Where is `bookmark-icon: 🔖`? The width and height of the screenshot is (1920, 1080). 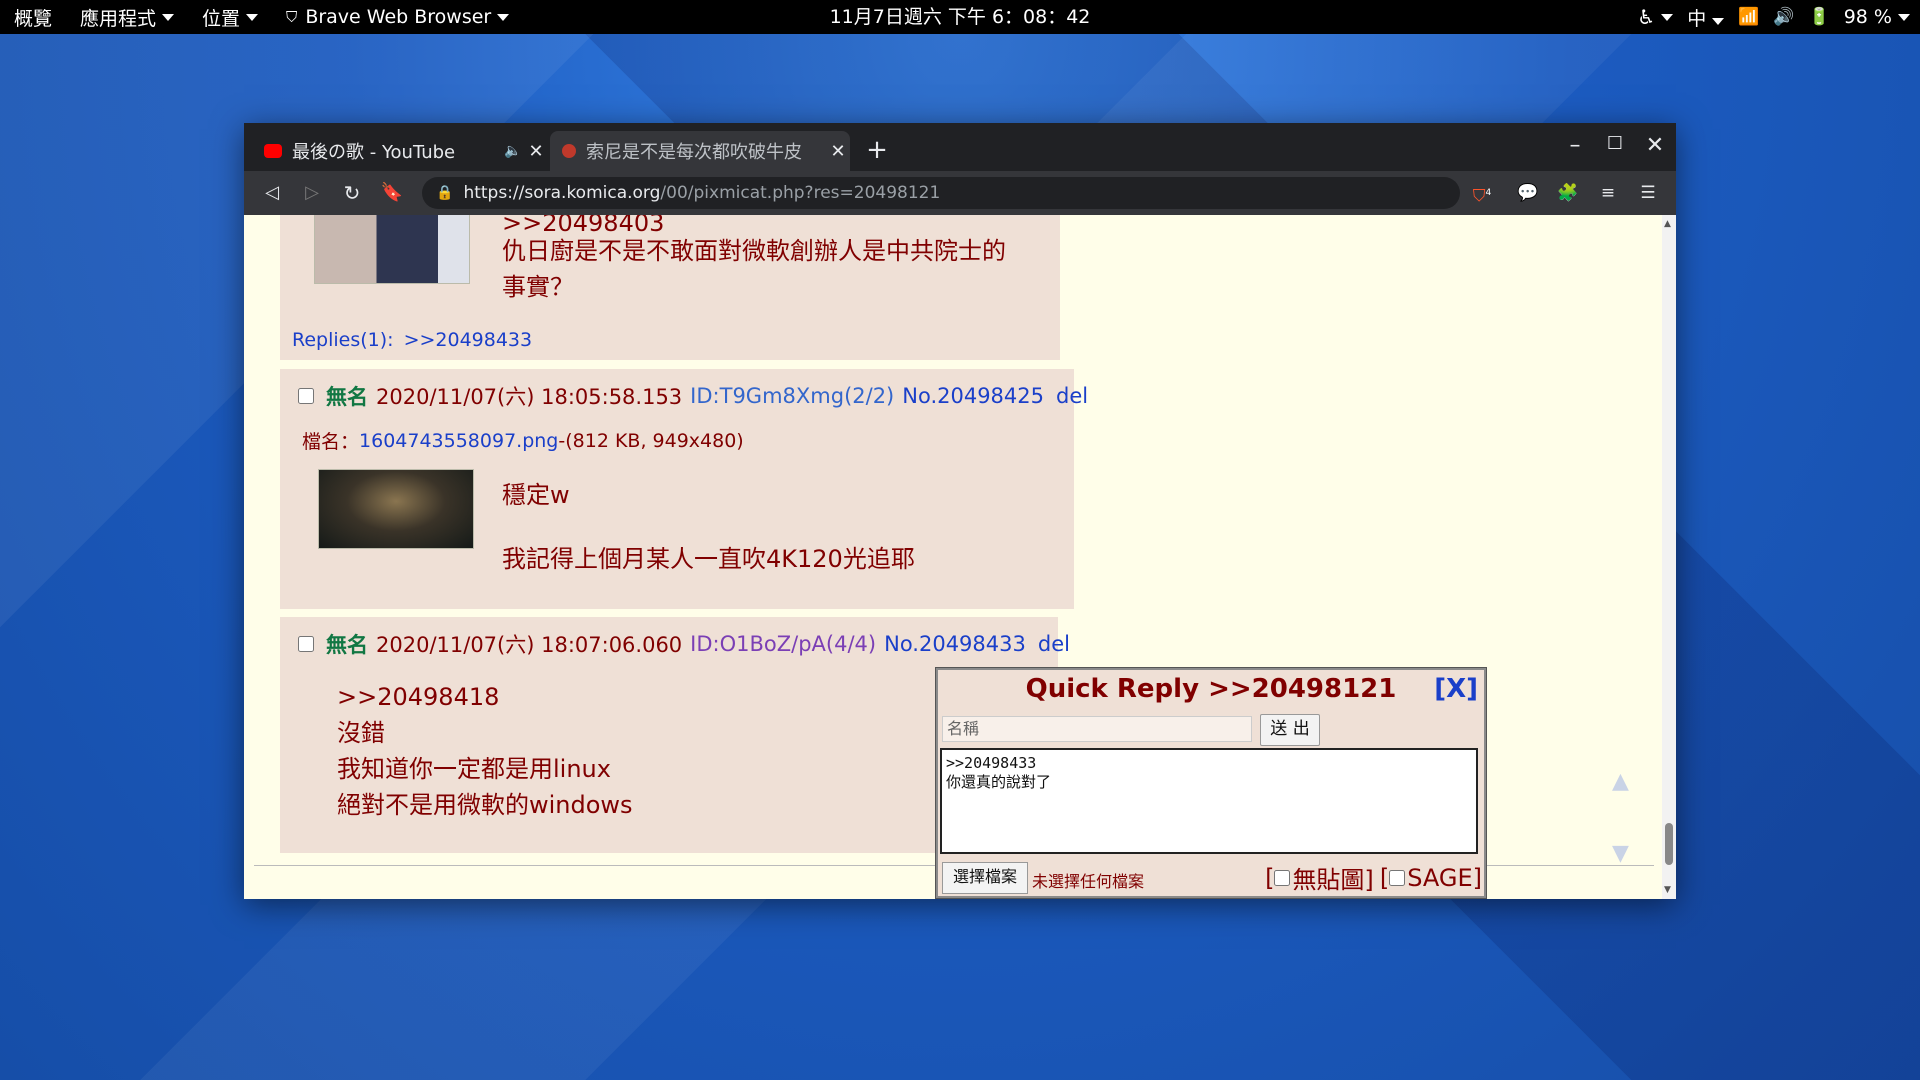
bookmark-icon: 🔖 is located at coordinates (392, 193).